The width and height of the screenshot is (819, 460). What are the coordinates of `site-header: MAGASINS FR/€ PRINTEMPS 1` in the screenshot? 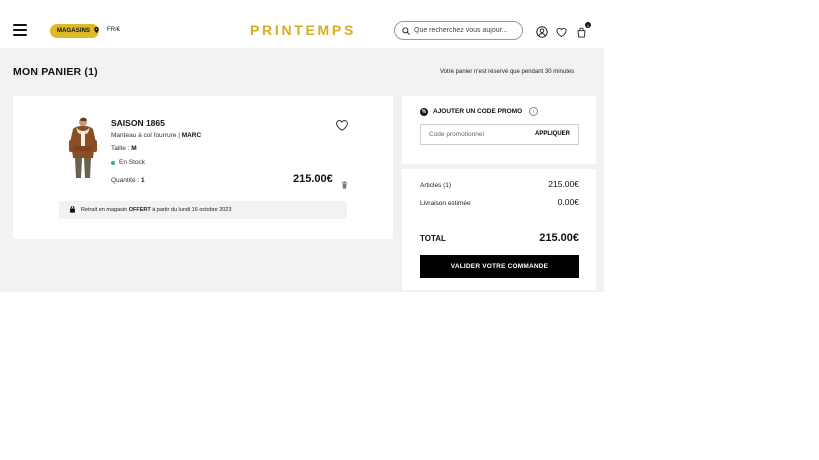 It's located at (302, 24).